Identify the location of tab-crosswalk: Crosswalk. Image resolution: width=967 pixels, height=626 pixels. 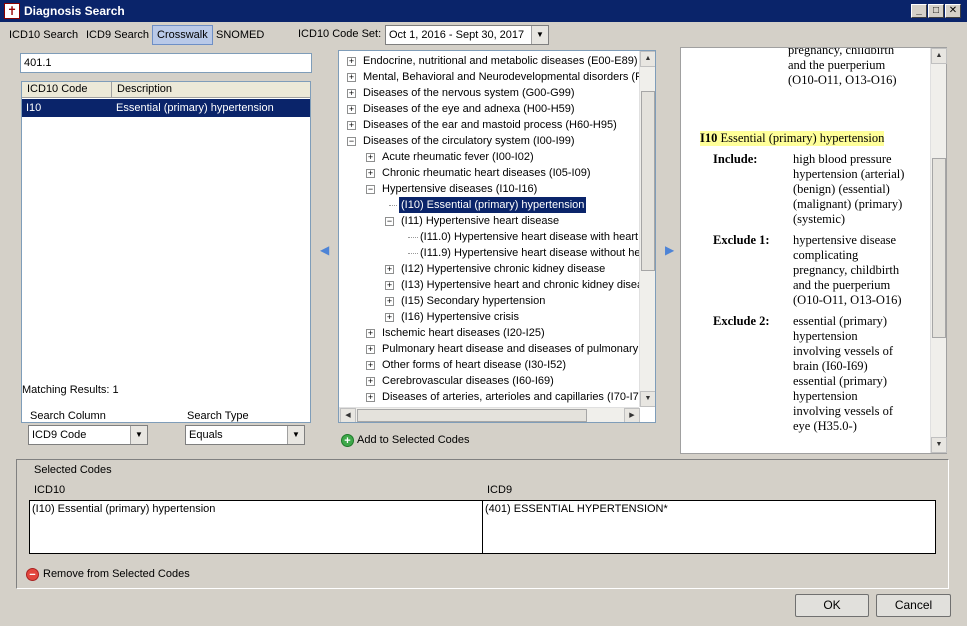
(182, 35).